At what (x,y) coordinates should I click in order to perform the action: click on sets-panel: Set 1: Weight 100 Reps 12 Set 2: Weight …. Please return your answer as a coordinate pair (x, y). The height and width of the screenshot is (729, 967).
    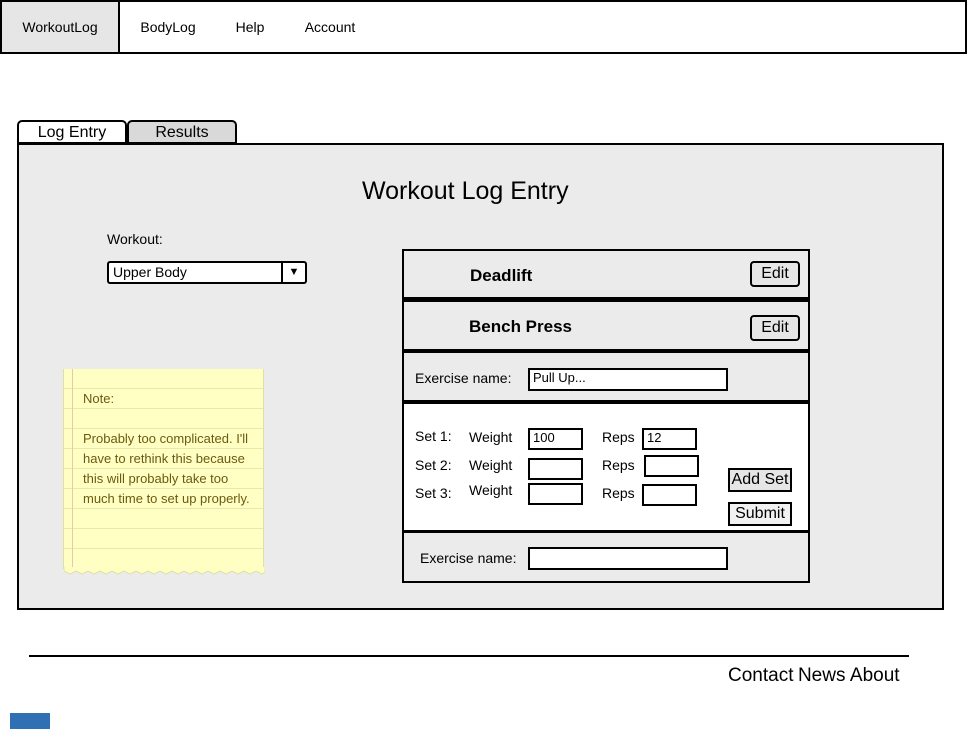
    Looking at the image, I should click on (606, 467).